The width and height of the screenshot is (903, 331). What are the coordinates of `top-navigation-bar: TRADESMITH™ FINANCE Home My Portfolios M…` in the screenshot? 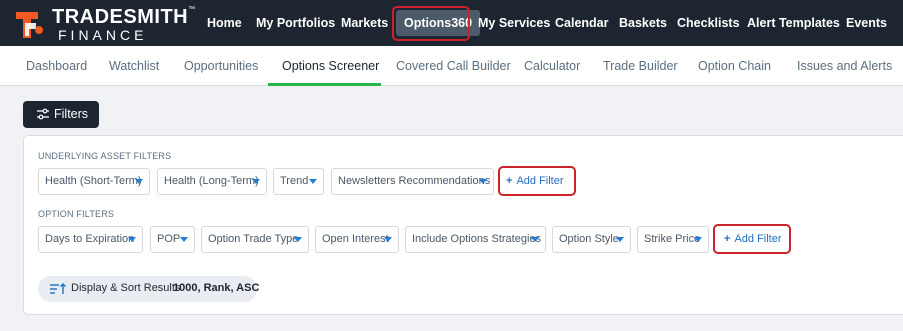 It's located at (451, 23).